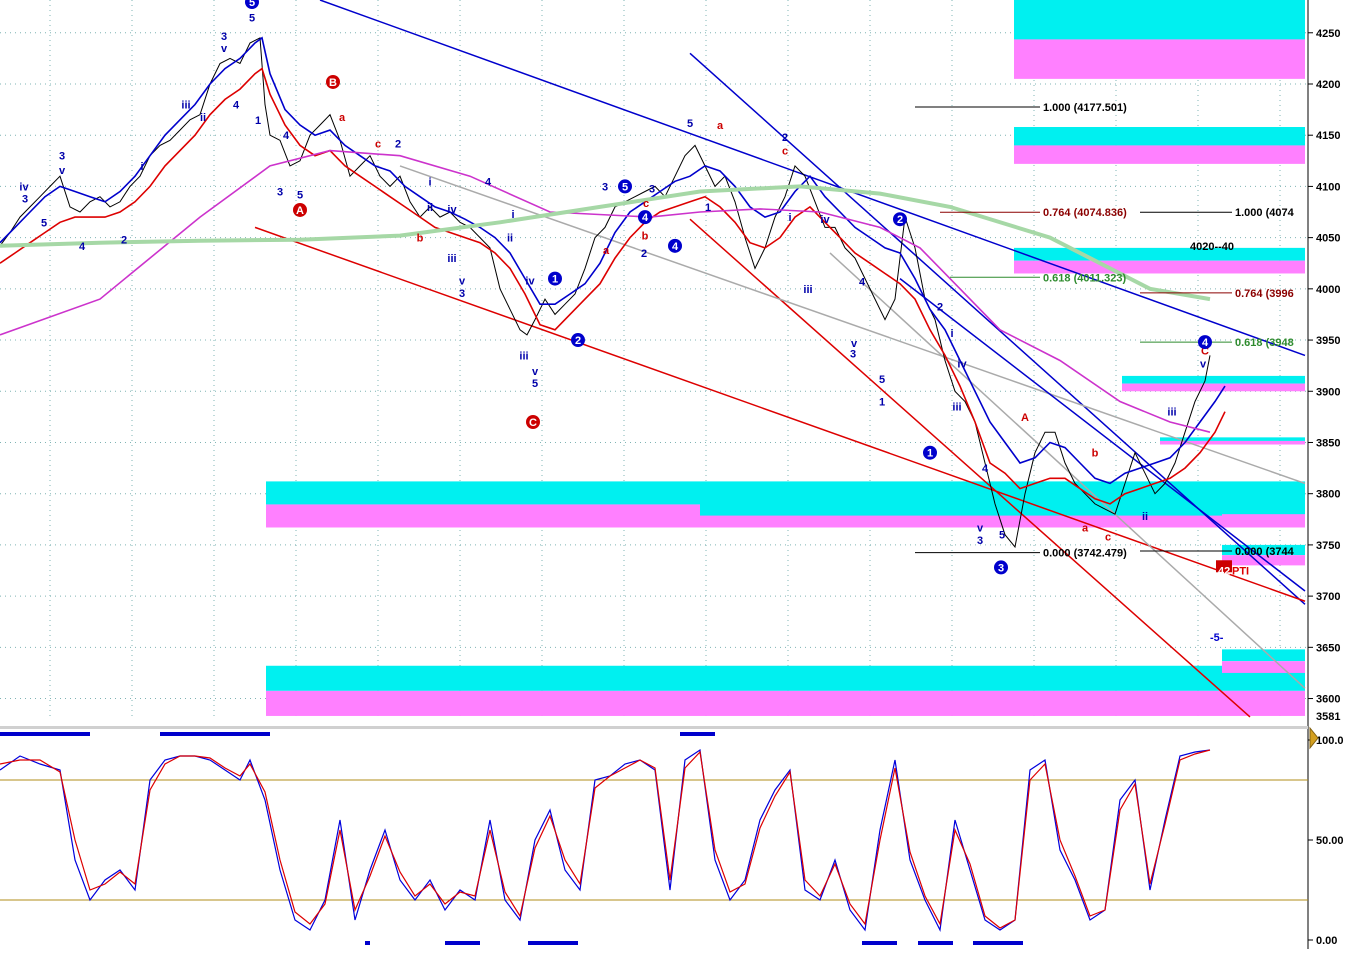  What do you see at coordinates (1085, 554) in the screenshot?
I see `fib-label: 0.000 (3742.479)` at bounding box center [1085, 554].